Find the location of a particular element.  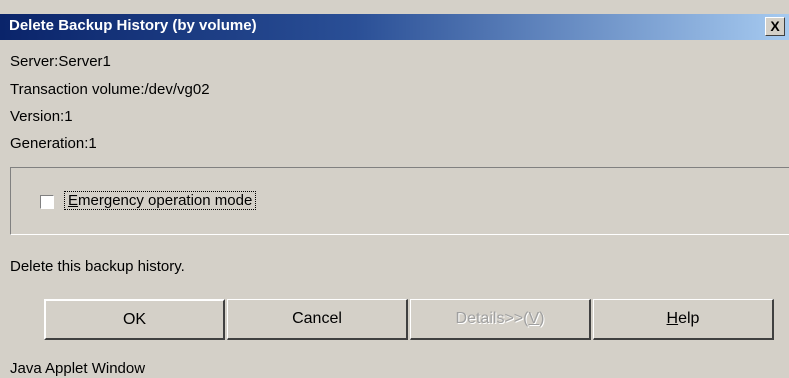

window-title: Delete Backup History (by volume) is located at coordinates (133, 25).